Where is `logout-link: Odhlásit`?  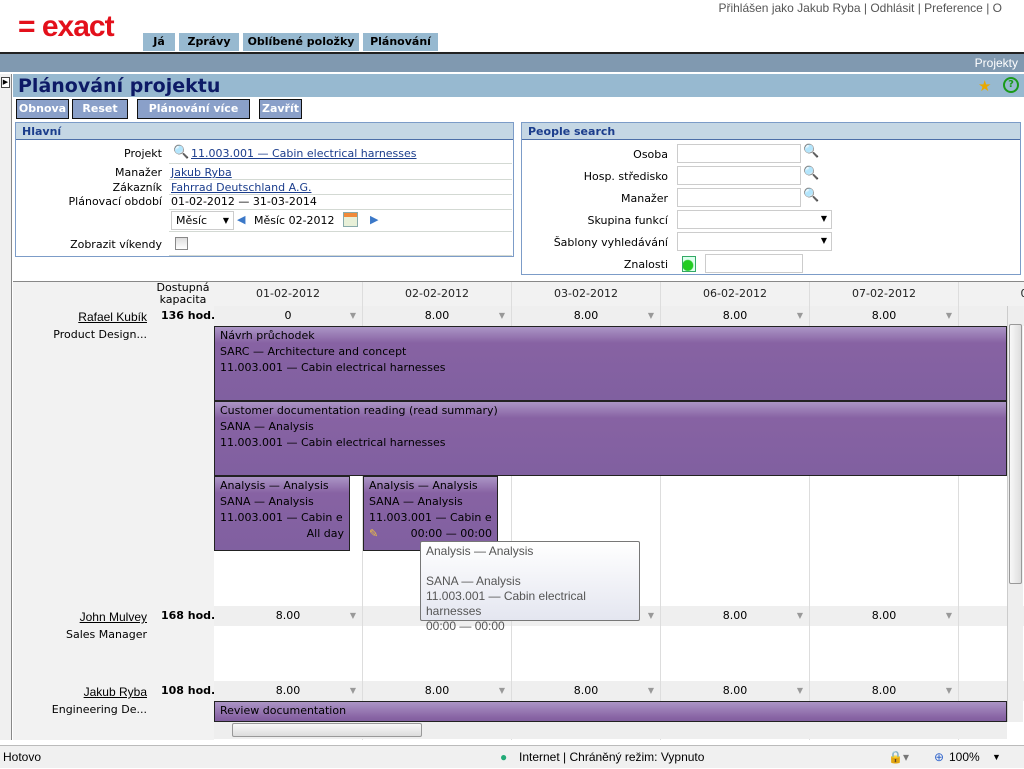
logout-link: Odhlásit is located at coordinates (892, 8).